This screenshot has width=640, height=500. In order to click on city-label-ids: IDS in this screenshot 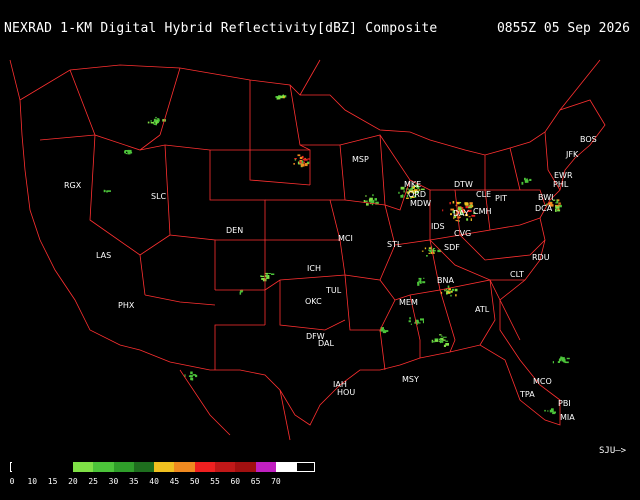, I will do `click(438, 226)`.